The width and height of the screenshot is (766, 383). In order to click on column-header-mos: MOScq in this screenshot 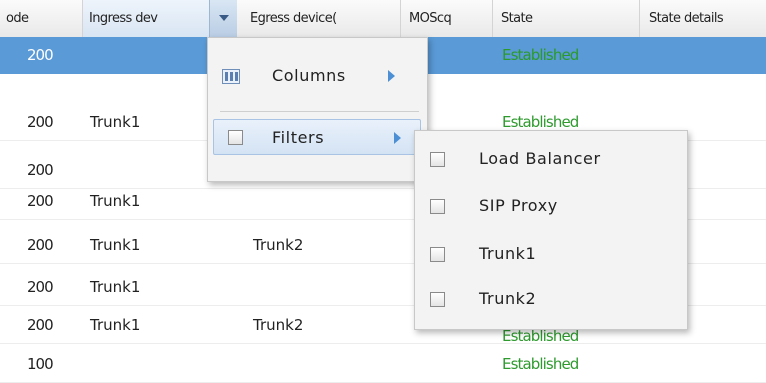, I will do `click(448, 18)`.